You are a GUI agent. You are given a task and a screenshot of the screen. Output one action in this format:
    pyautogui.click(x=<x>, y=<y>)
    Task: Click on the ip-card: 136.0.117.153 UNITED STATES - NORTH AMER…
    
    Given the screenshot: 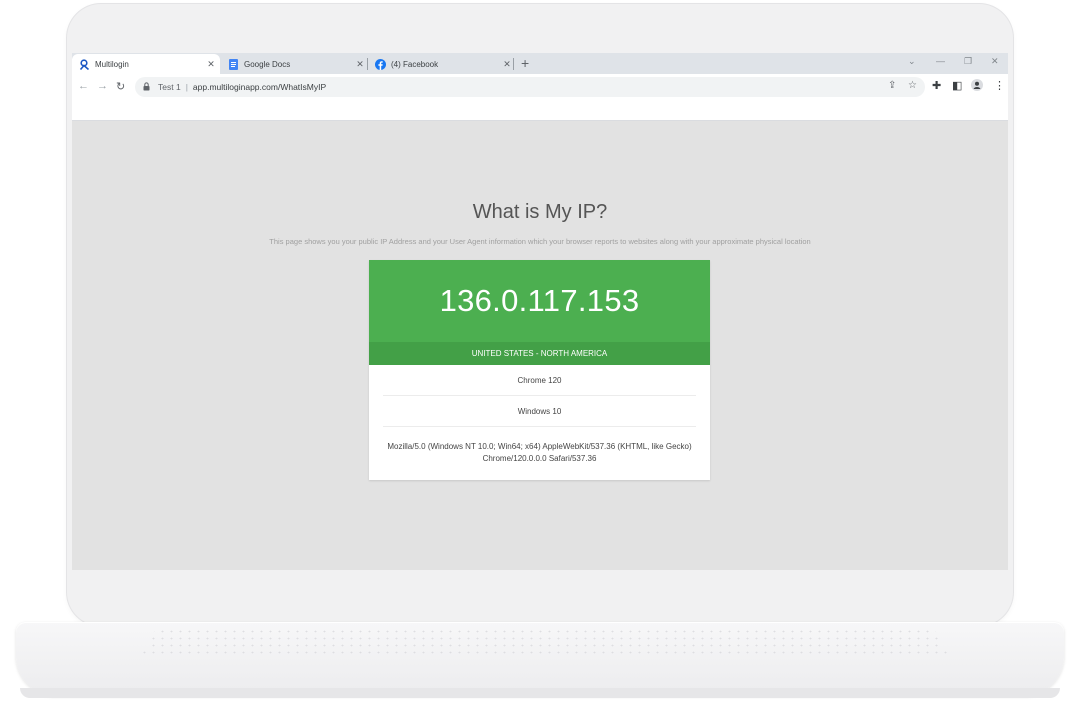 What is the action you would take?
    pyautogui.click(x=539, y=370)
    